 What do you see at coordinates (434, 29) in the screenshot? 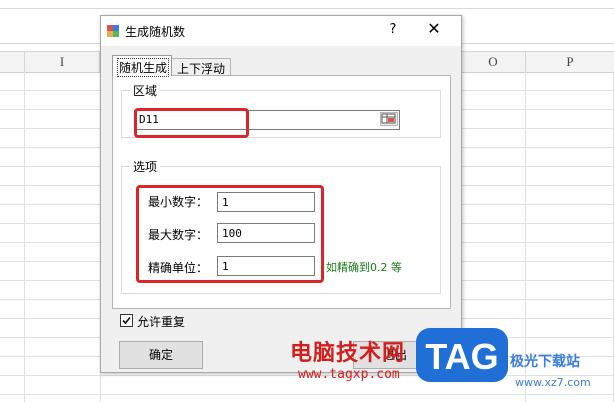
I see `close-button: ✕` at bounding box center [434, 29].